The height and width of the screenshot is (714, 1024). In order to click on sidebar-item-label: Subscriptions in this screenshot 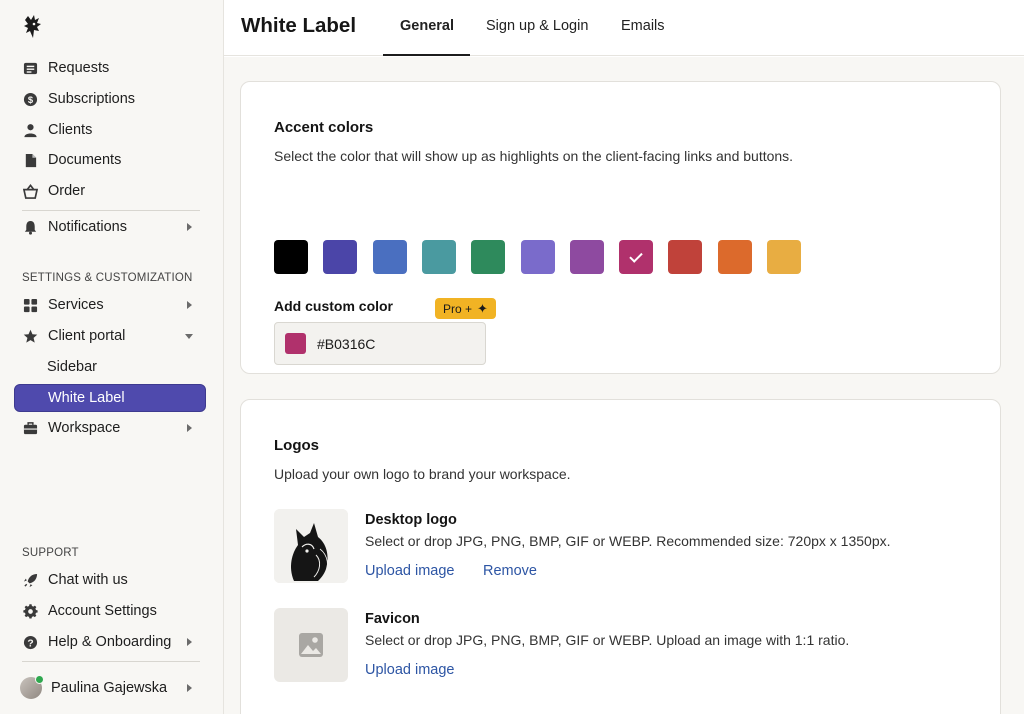, I will do `click(92, 99)`.